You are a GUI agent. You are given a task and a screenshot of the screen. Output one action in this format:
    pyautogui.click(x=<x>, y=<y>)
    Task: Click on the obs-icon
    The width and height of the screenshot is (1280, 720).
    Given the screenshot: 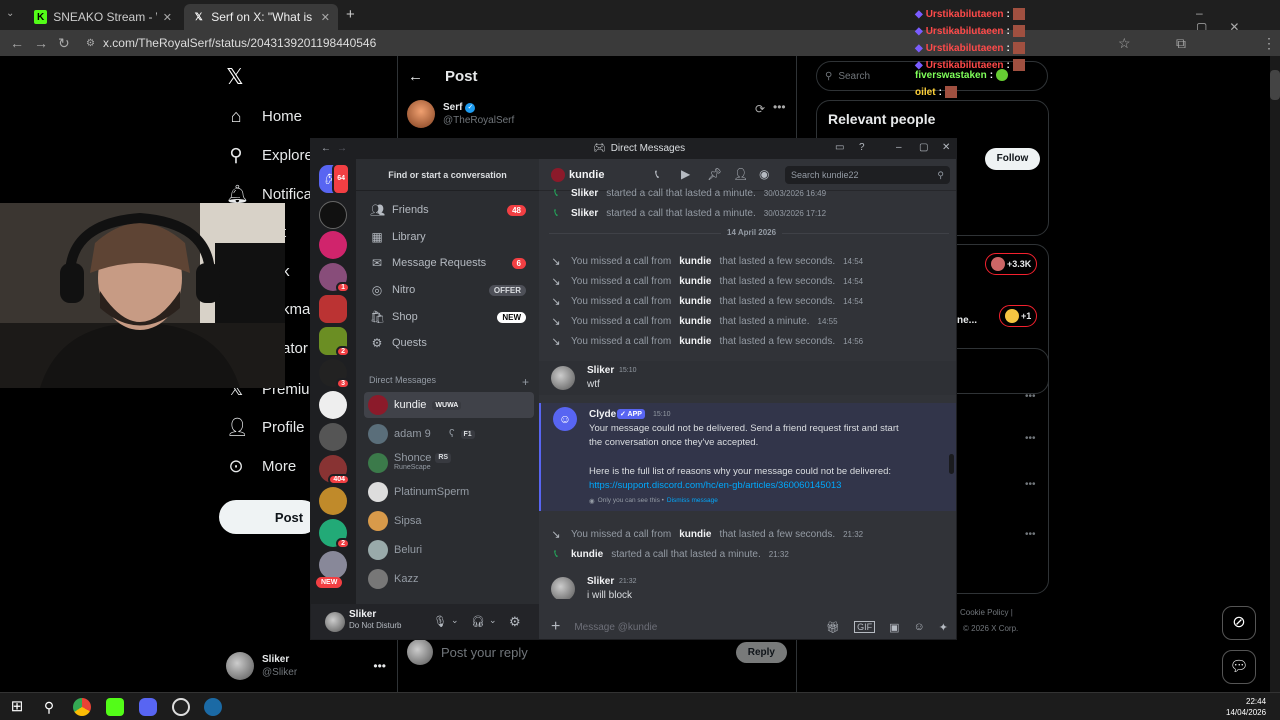 What is the action you would take?
    pyautogui.click(x=181, y=707)
    